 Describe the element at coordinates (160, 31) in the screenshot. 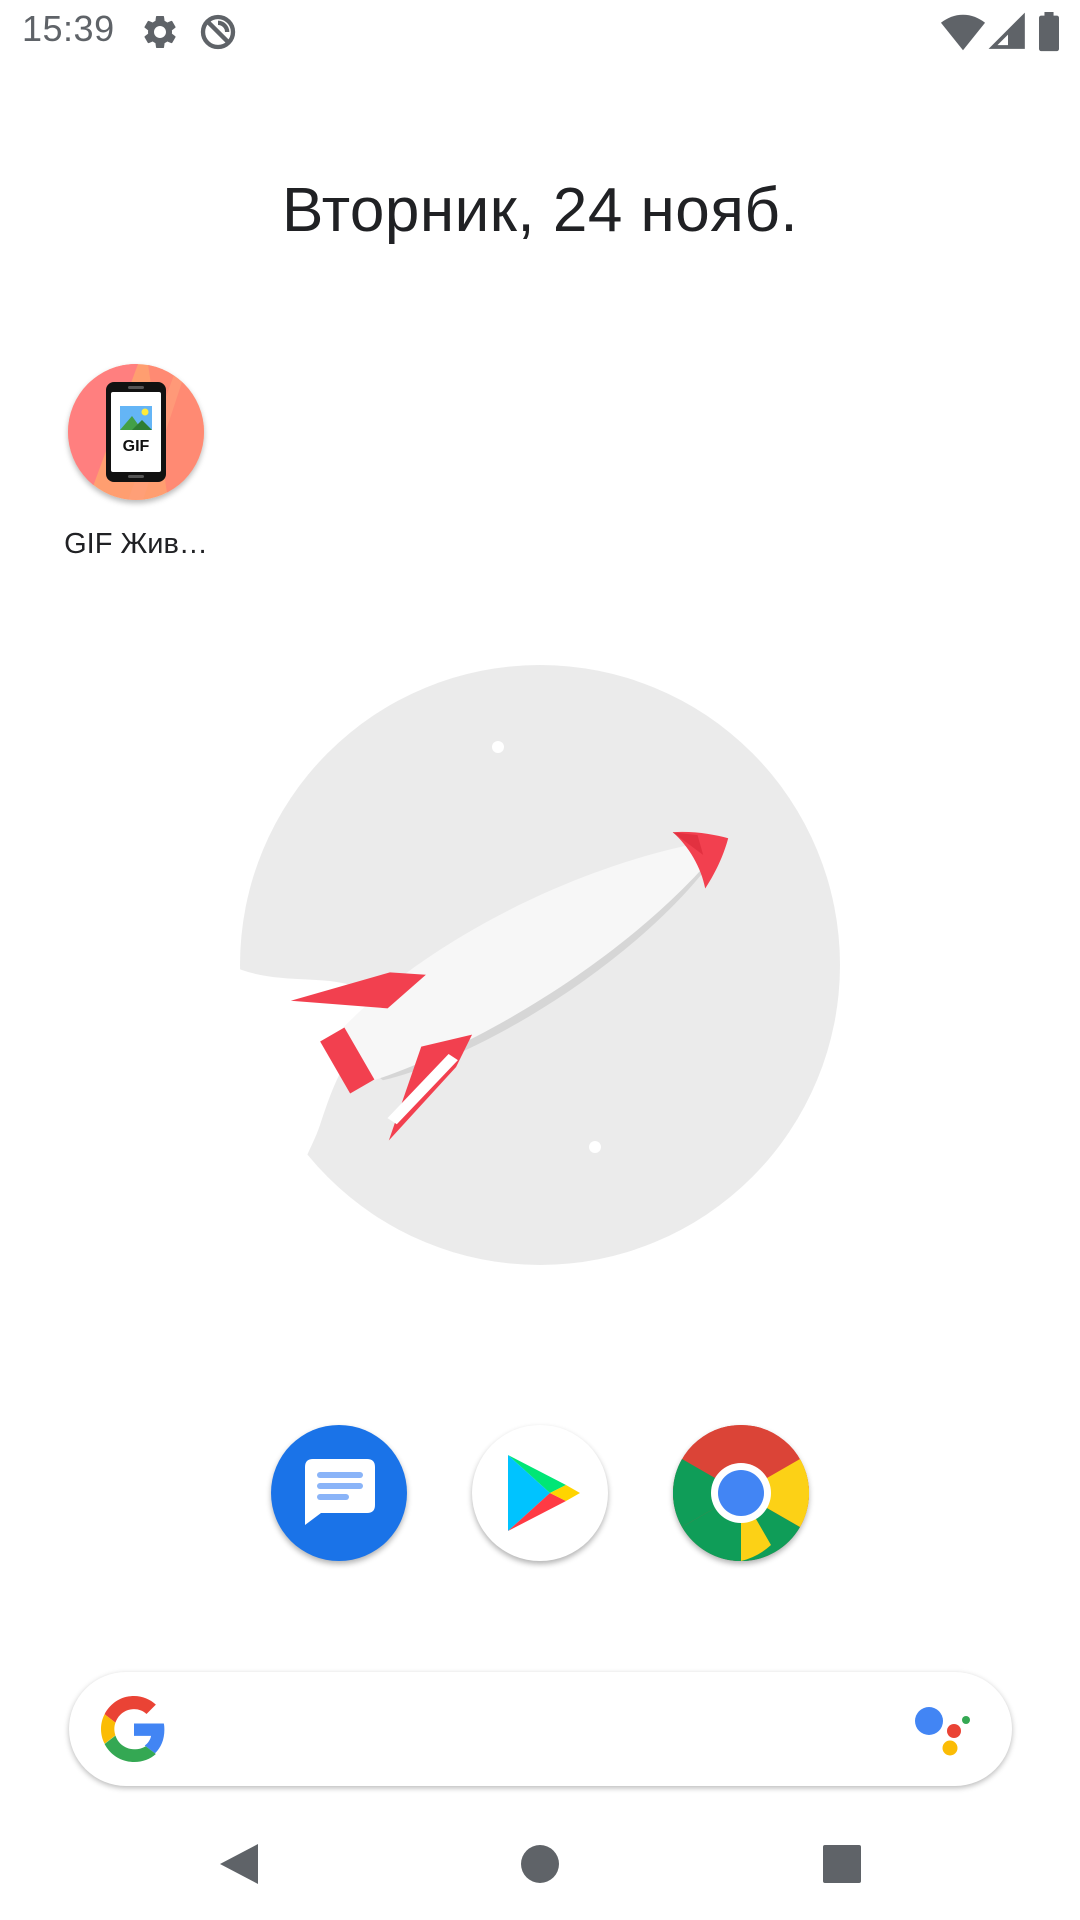

I see `settings-icon` at that location.